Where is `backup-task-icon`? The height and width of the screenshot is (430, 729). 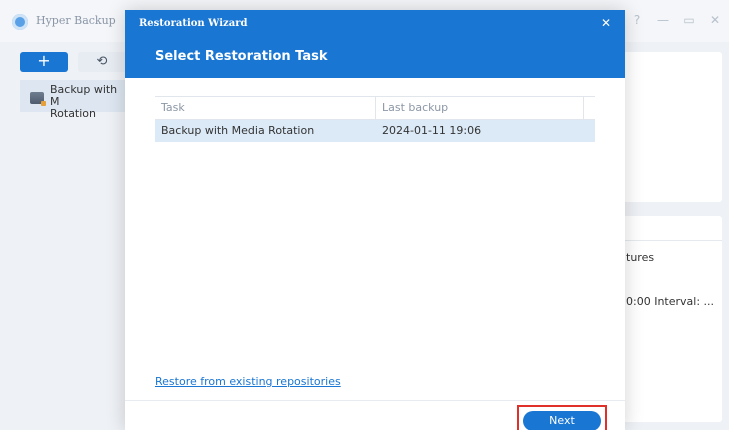 backup-task-icon is located at coordinates (38, 99).